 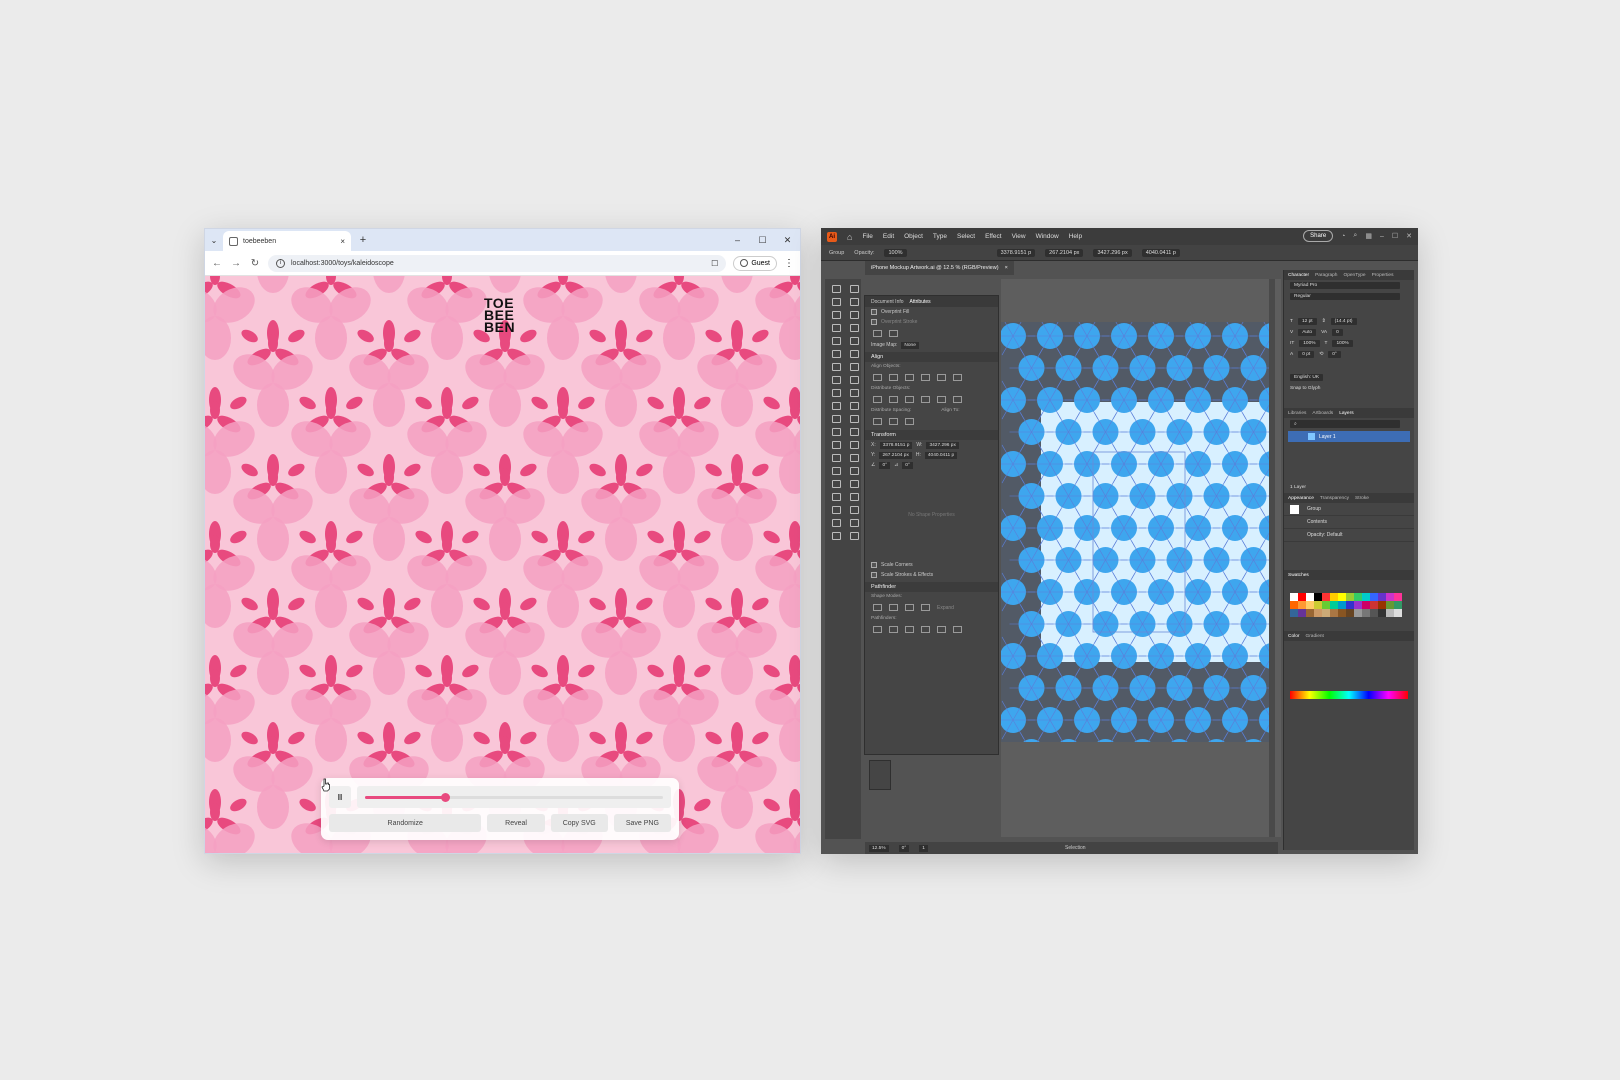 I want to click on scale-corners-checkbox, so click(x=874, y=565).